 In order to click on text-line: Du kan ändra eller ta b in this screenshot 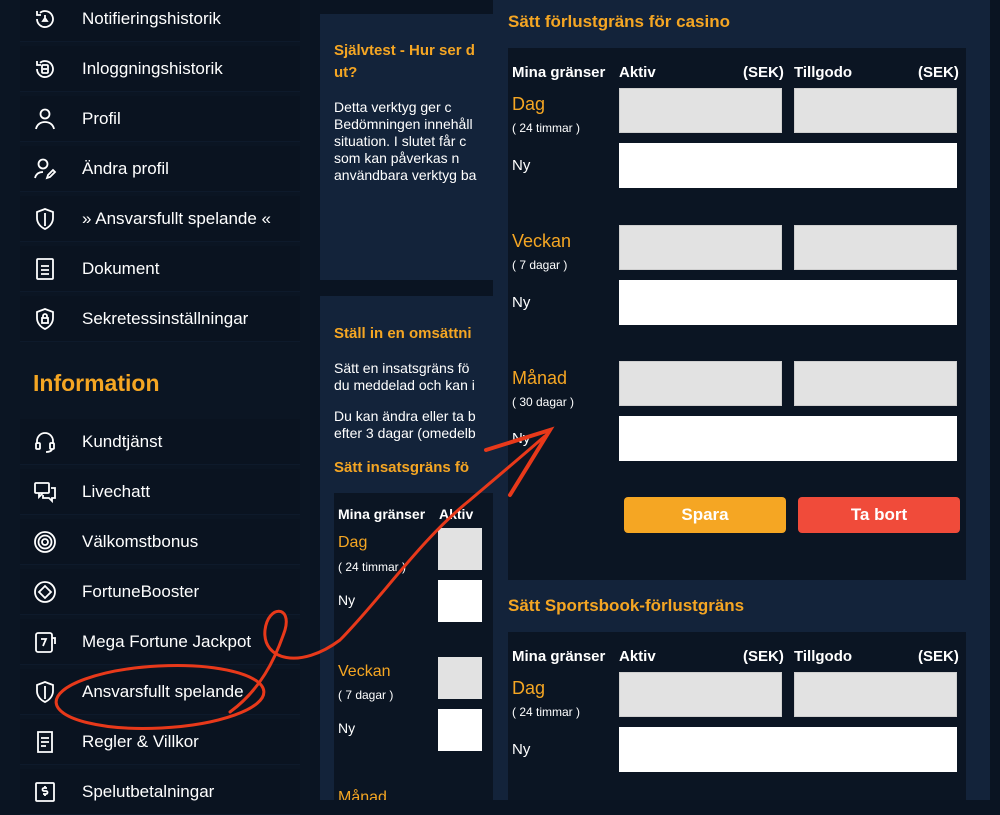, I will do `click(405, 416)`.